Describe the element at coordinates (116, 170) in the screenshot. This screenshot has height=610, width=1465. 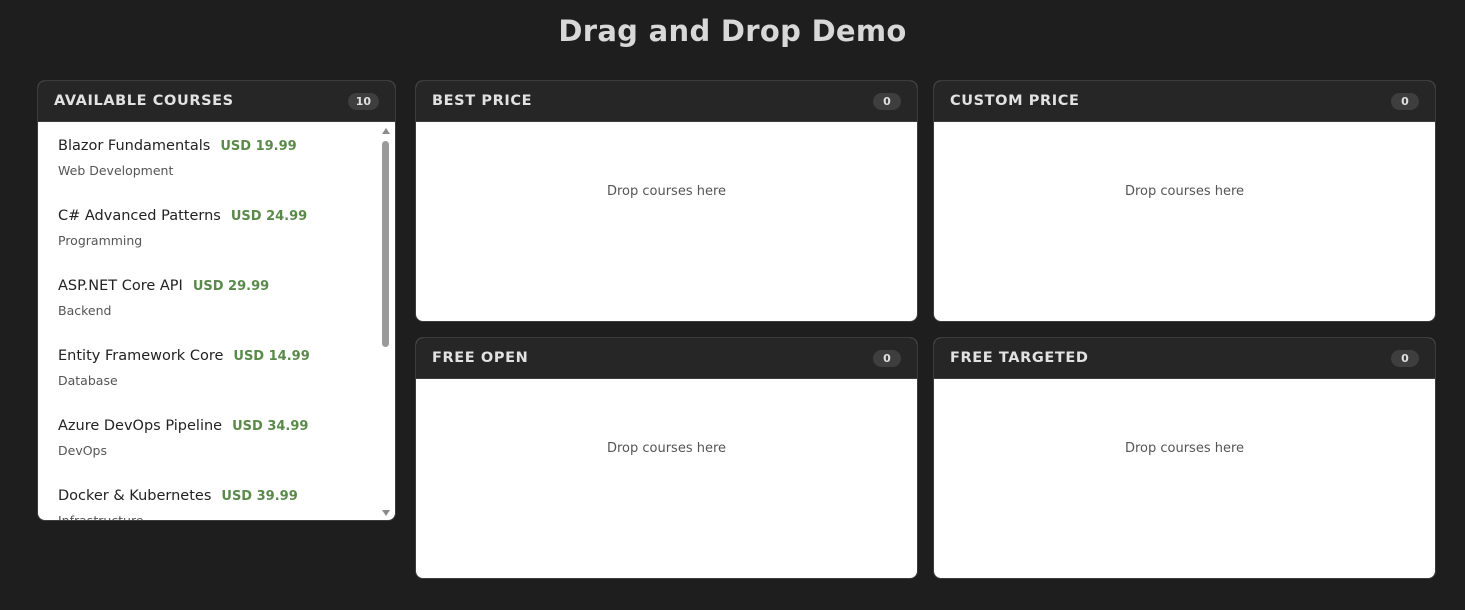
I see `course-category: Web Development` at that location.